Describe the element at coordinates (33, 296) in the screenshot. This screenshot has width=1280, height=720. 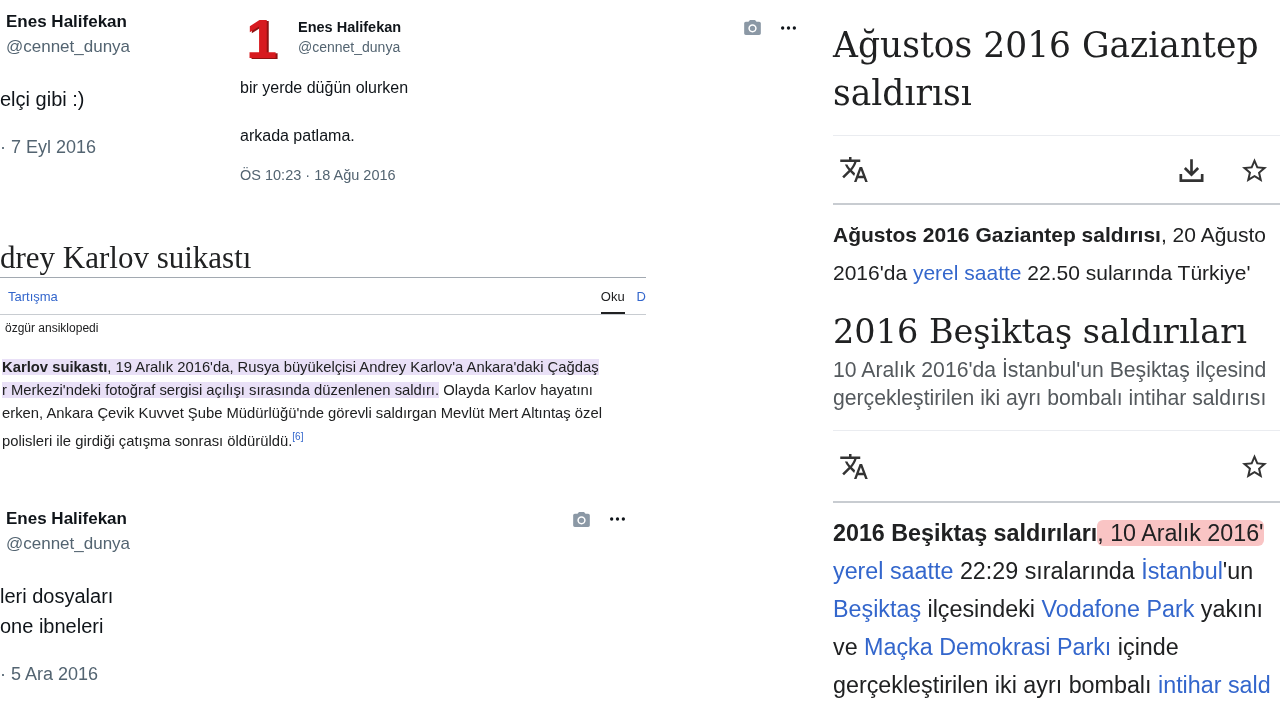
I see `tab: Tartışma` at that location.